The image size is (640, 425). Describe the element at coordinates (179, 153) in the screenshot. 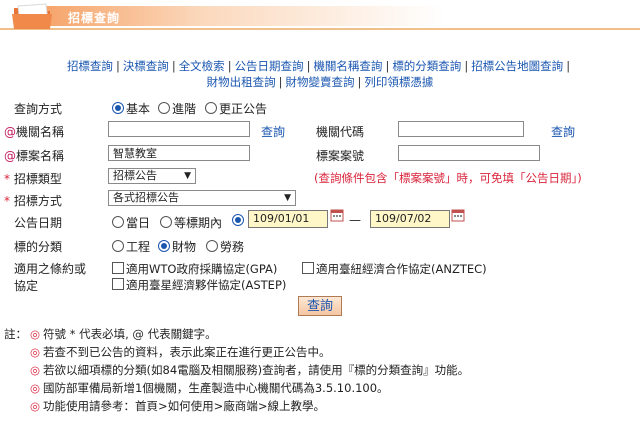

I see `case-name-input: 智慧教室` at that location.